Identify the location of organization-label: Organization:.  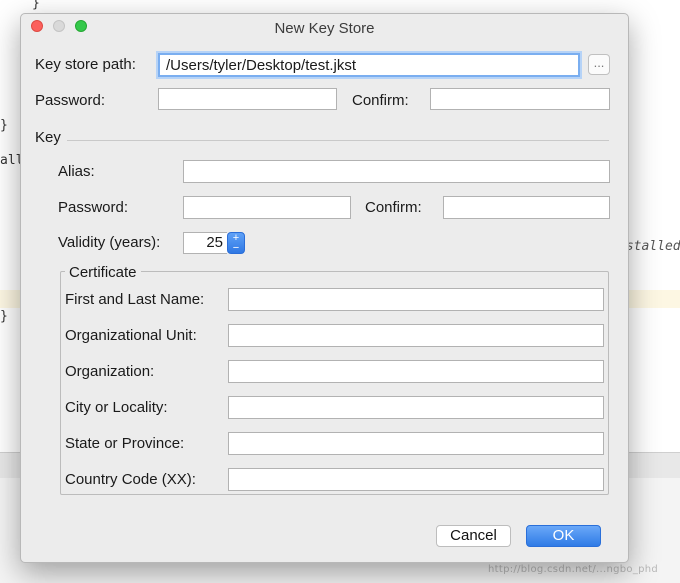
(110, 371).